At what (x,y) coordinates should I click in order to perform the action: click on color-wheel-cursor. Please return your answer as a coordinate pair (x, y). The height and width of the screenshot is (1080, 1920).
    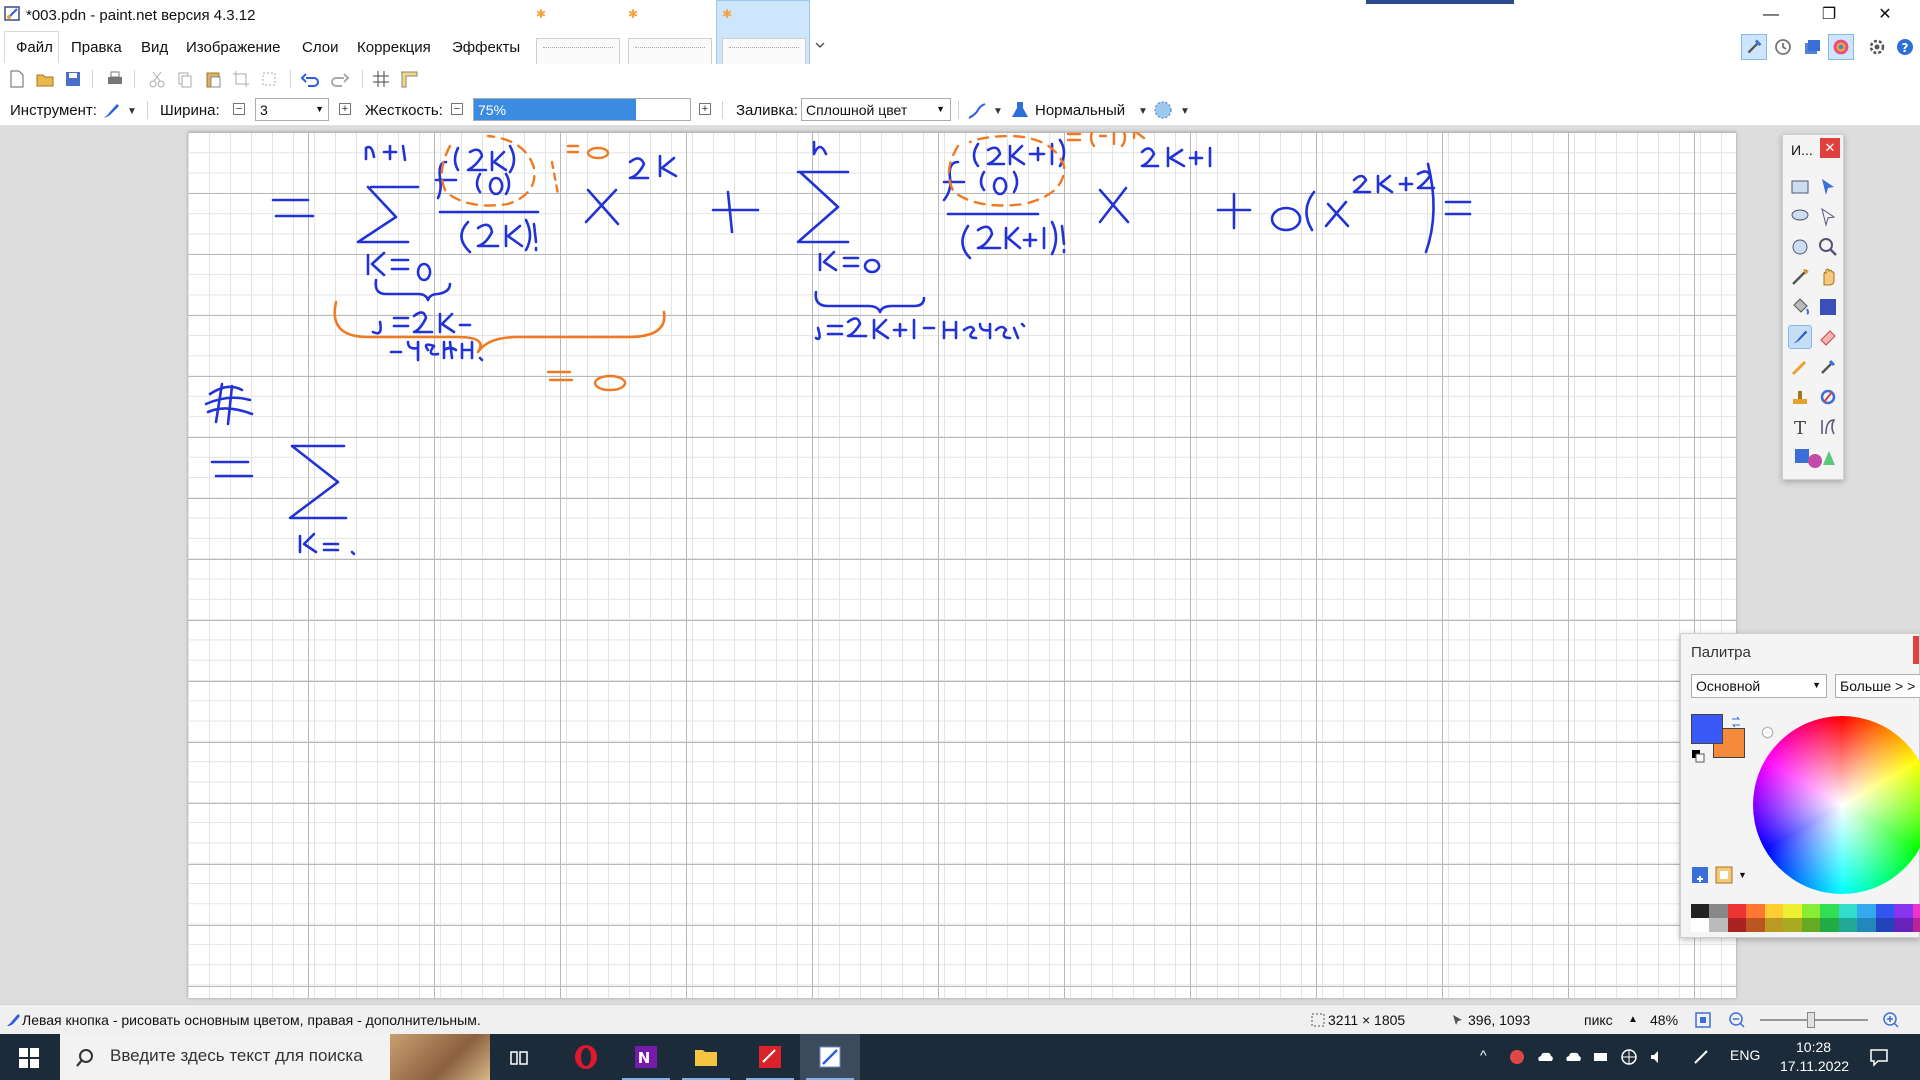
    Looking at the image, I should click on (1767, 732).